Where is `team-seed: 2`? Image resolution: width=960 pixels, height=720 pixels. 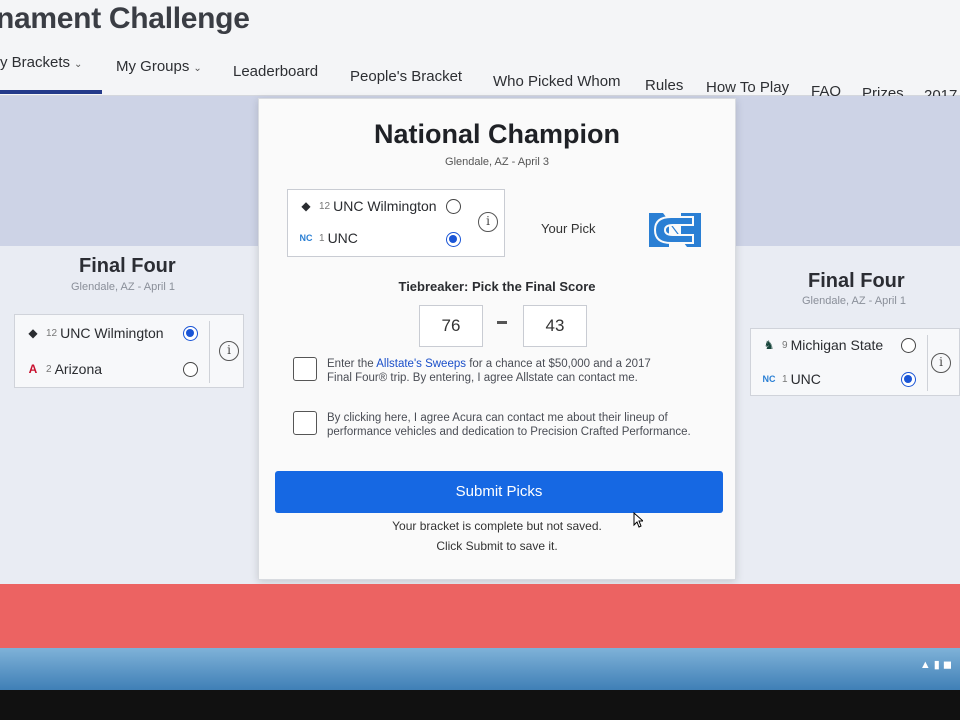 team-seed: 2 is located at coordinates (49, 369).